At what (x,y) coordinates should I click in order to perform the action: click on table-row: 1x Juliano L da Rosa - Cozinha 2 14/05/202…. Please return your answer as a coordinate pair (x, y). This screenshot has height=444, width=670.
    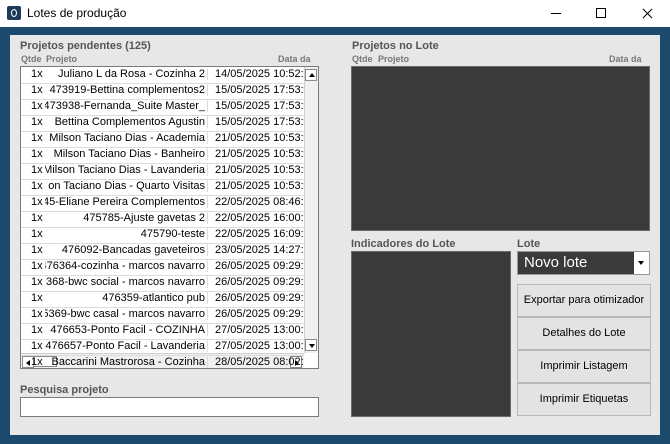
    Looking at the image, I should click on (162, 75).